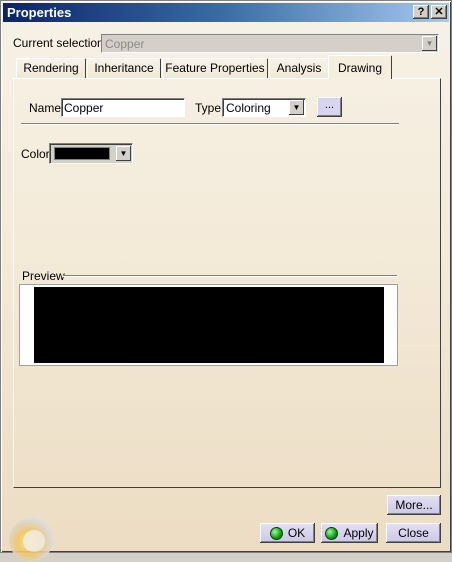 Image resolution: width=452 pixels, height=562 pixels. What do you see at coordinates (296, 533) in the screenshot?
I see `ok-label: OK` at bounding box center [296, 533].